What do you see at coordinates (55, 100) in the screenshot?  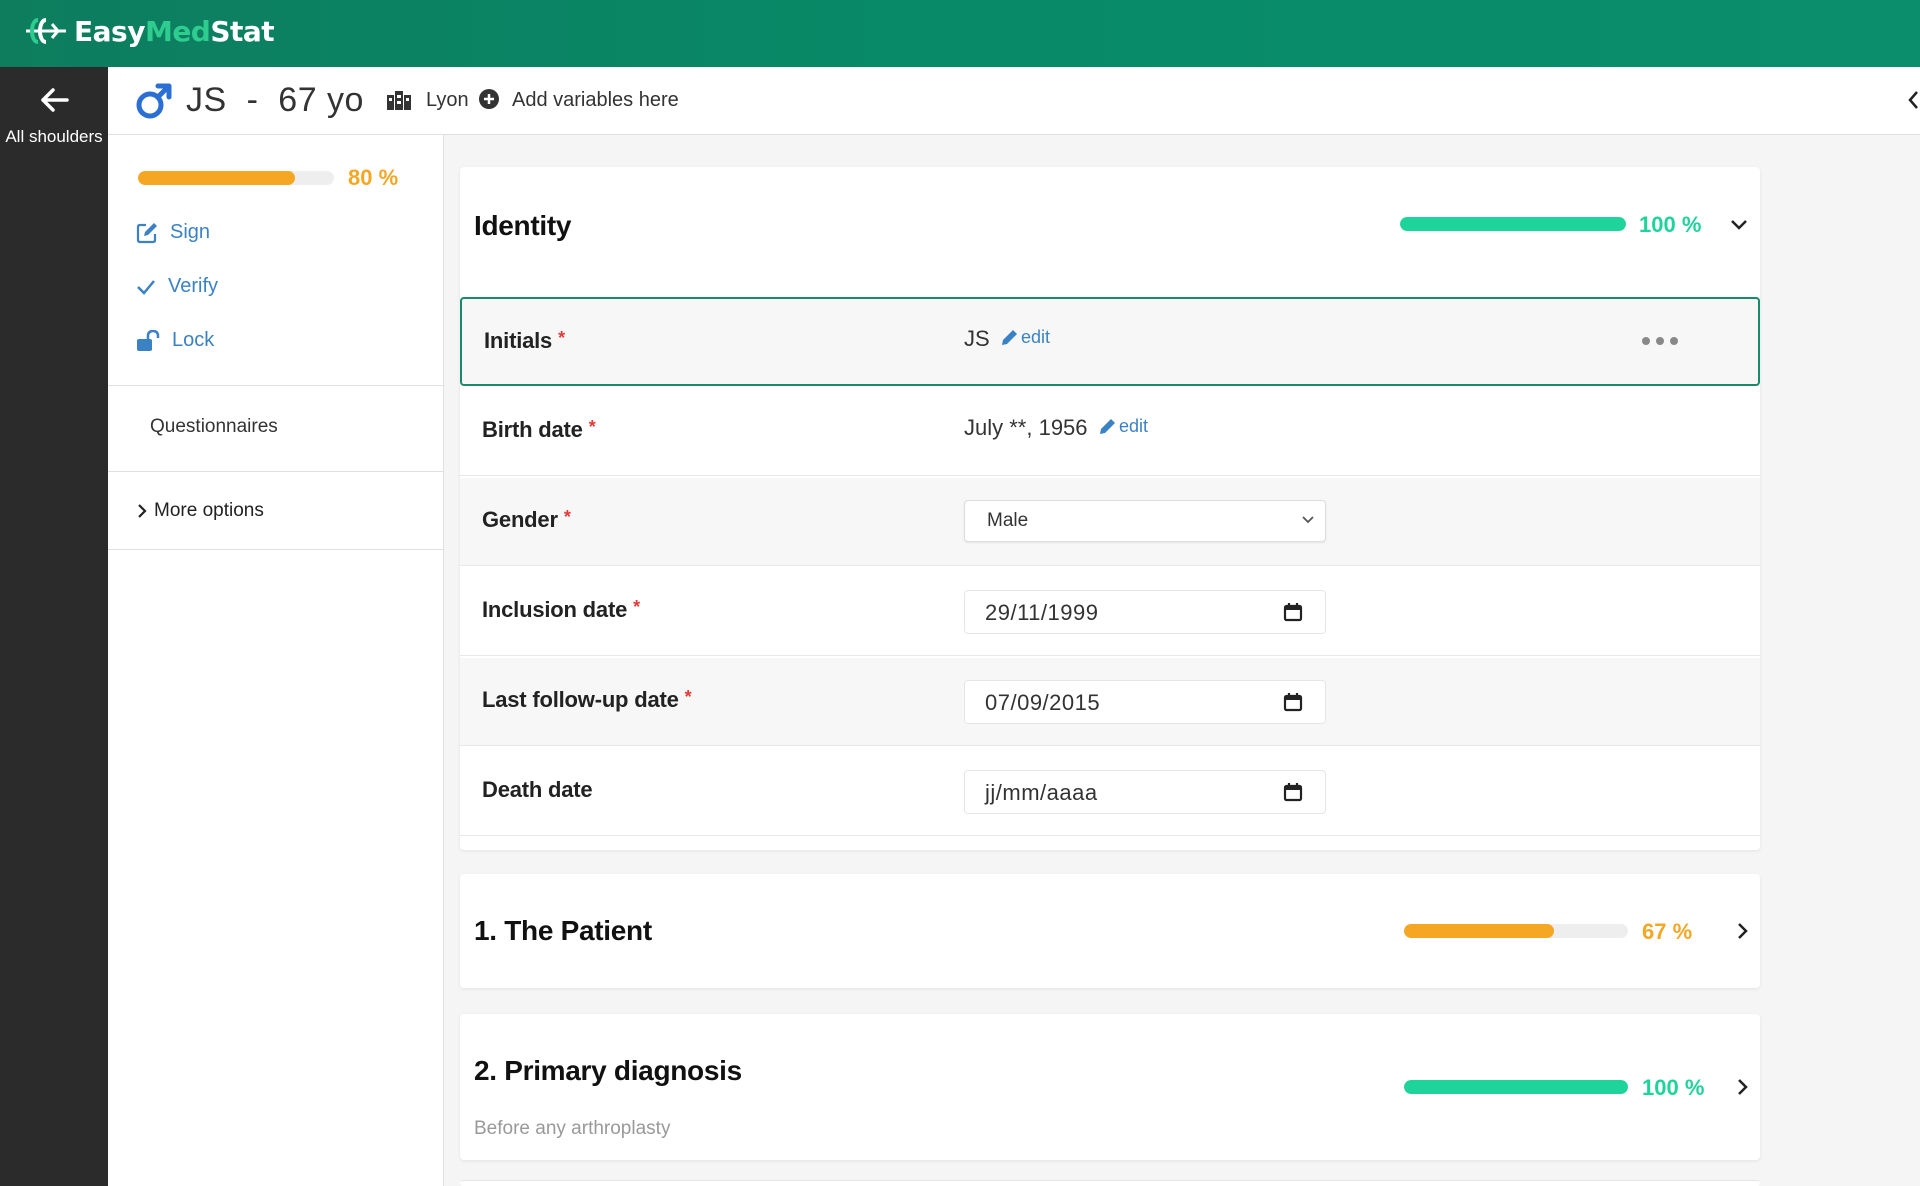 I see `arrow-left-icon` at bounding box center [55, 100].